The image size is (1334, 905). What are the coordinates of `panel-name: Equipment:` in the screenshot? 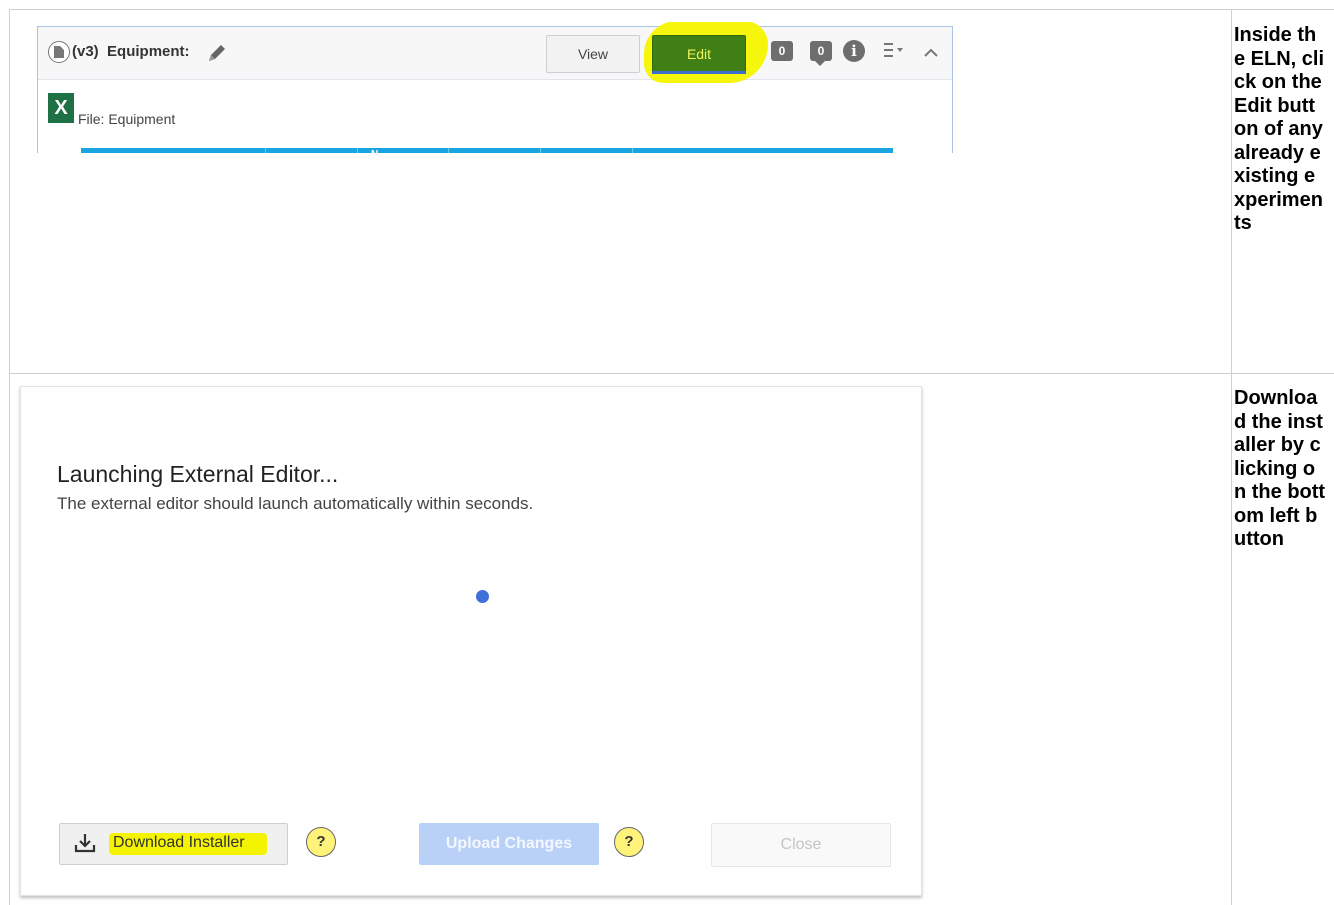 It's located at (148, 51).